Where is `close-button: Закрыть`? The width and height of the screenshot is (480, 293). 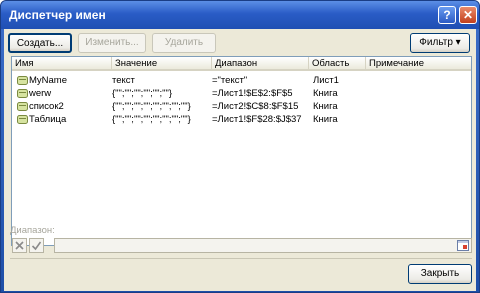 close-button: Закрыть is located at coordinates (440, 274).